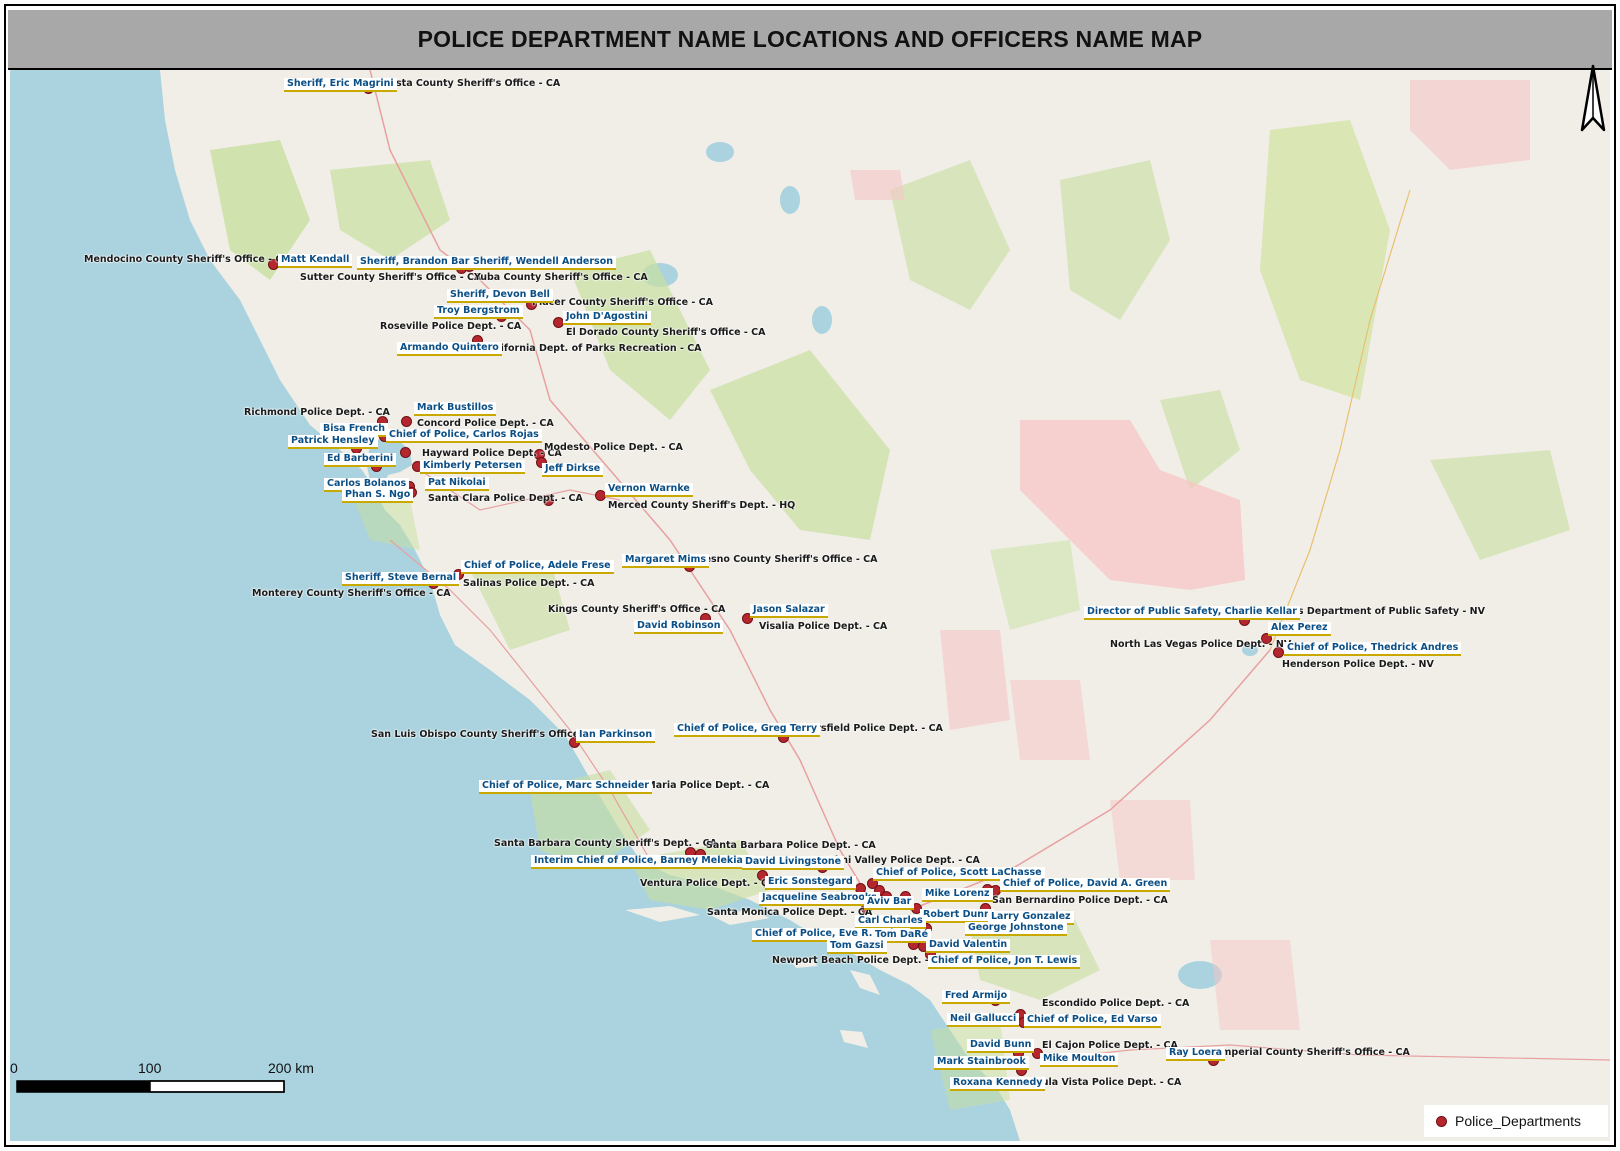 This screenshot has width=1620, height=1151. I want to click on department-label: Merced County Sheriff's Dept. - HQ, so click(702, 505).